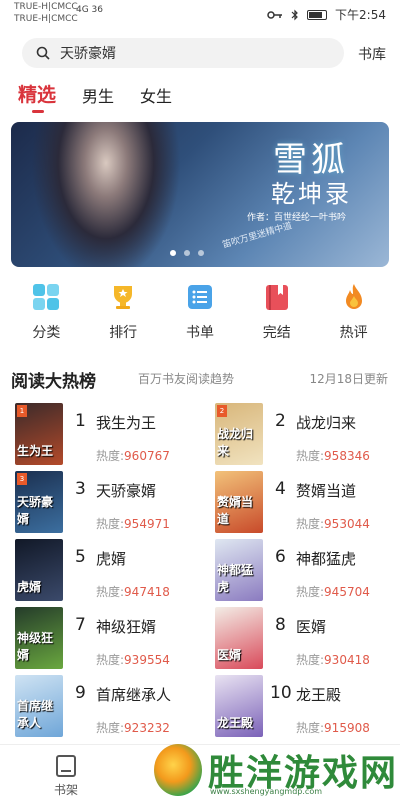 Image resolution: width=400 pixels, height=800 pixels. Describe the element at coordinates (35, 451) in the screenshot. I see `cover-title: 生为王` at that location.